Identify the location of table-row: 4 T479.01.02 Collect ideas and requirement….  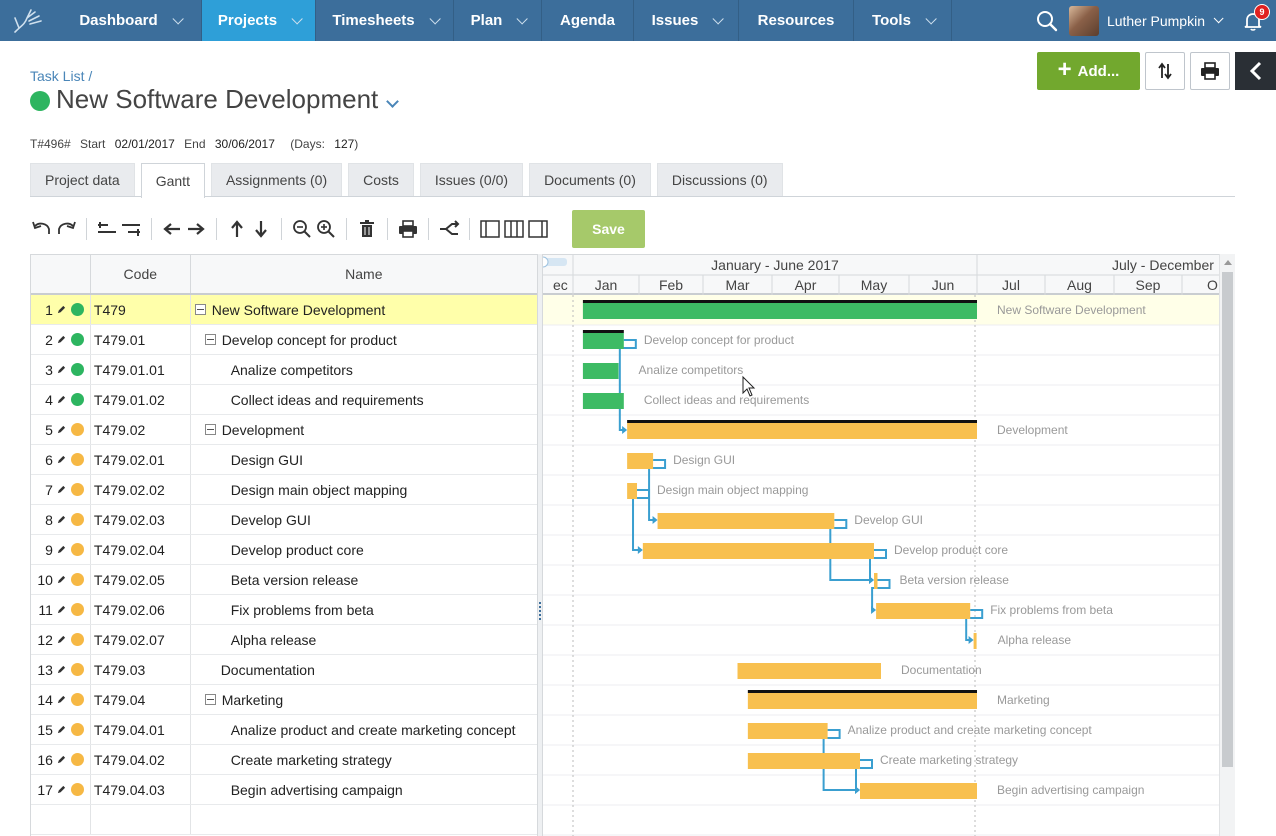
(284, 400).